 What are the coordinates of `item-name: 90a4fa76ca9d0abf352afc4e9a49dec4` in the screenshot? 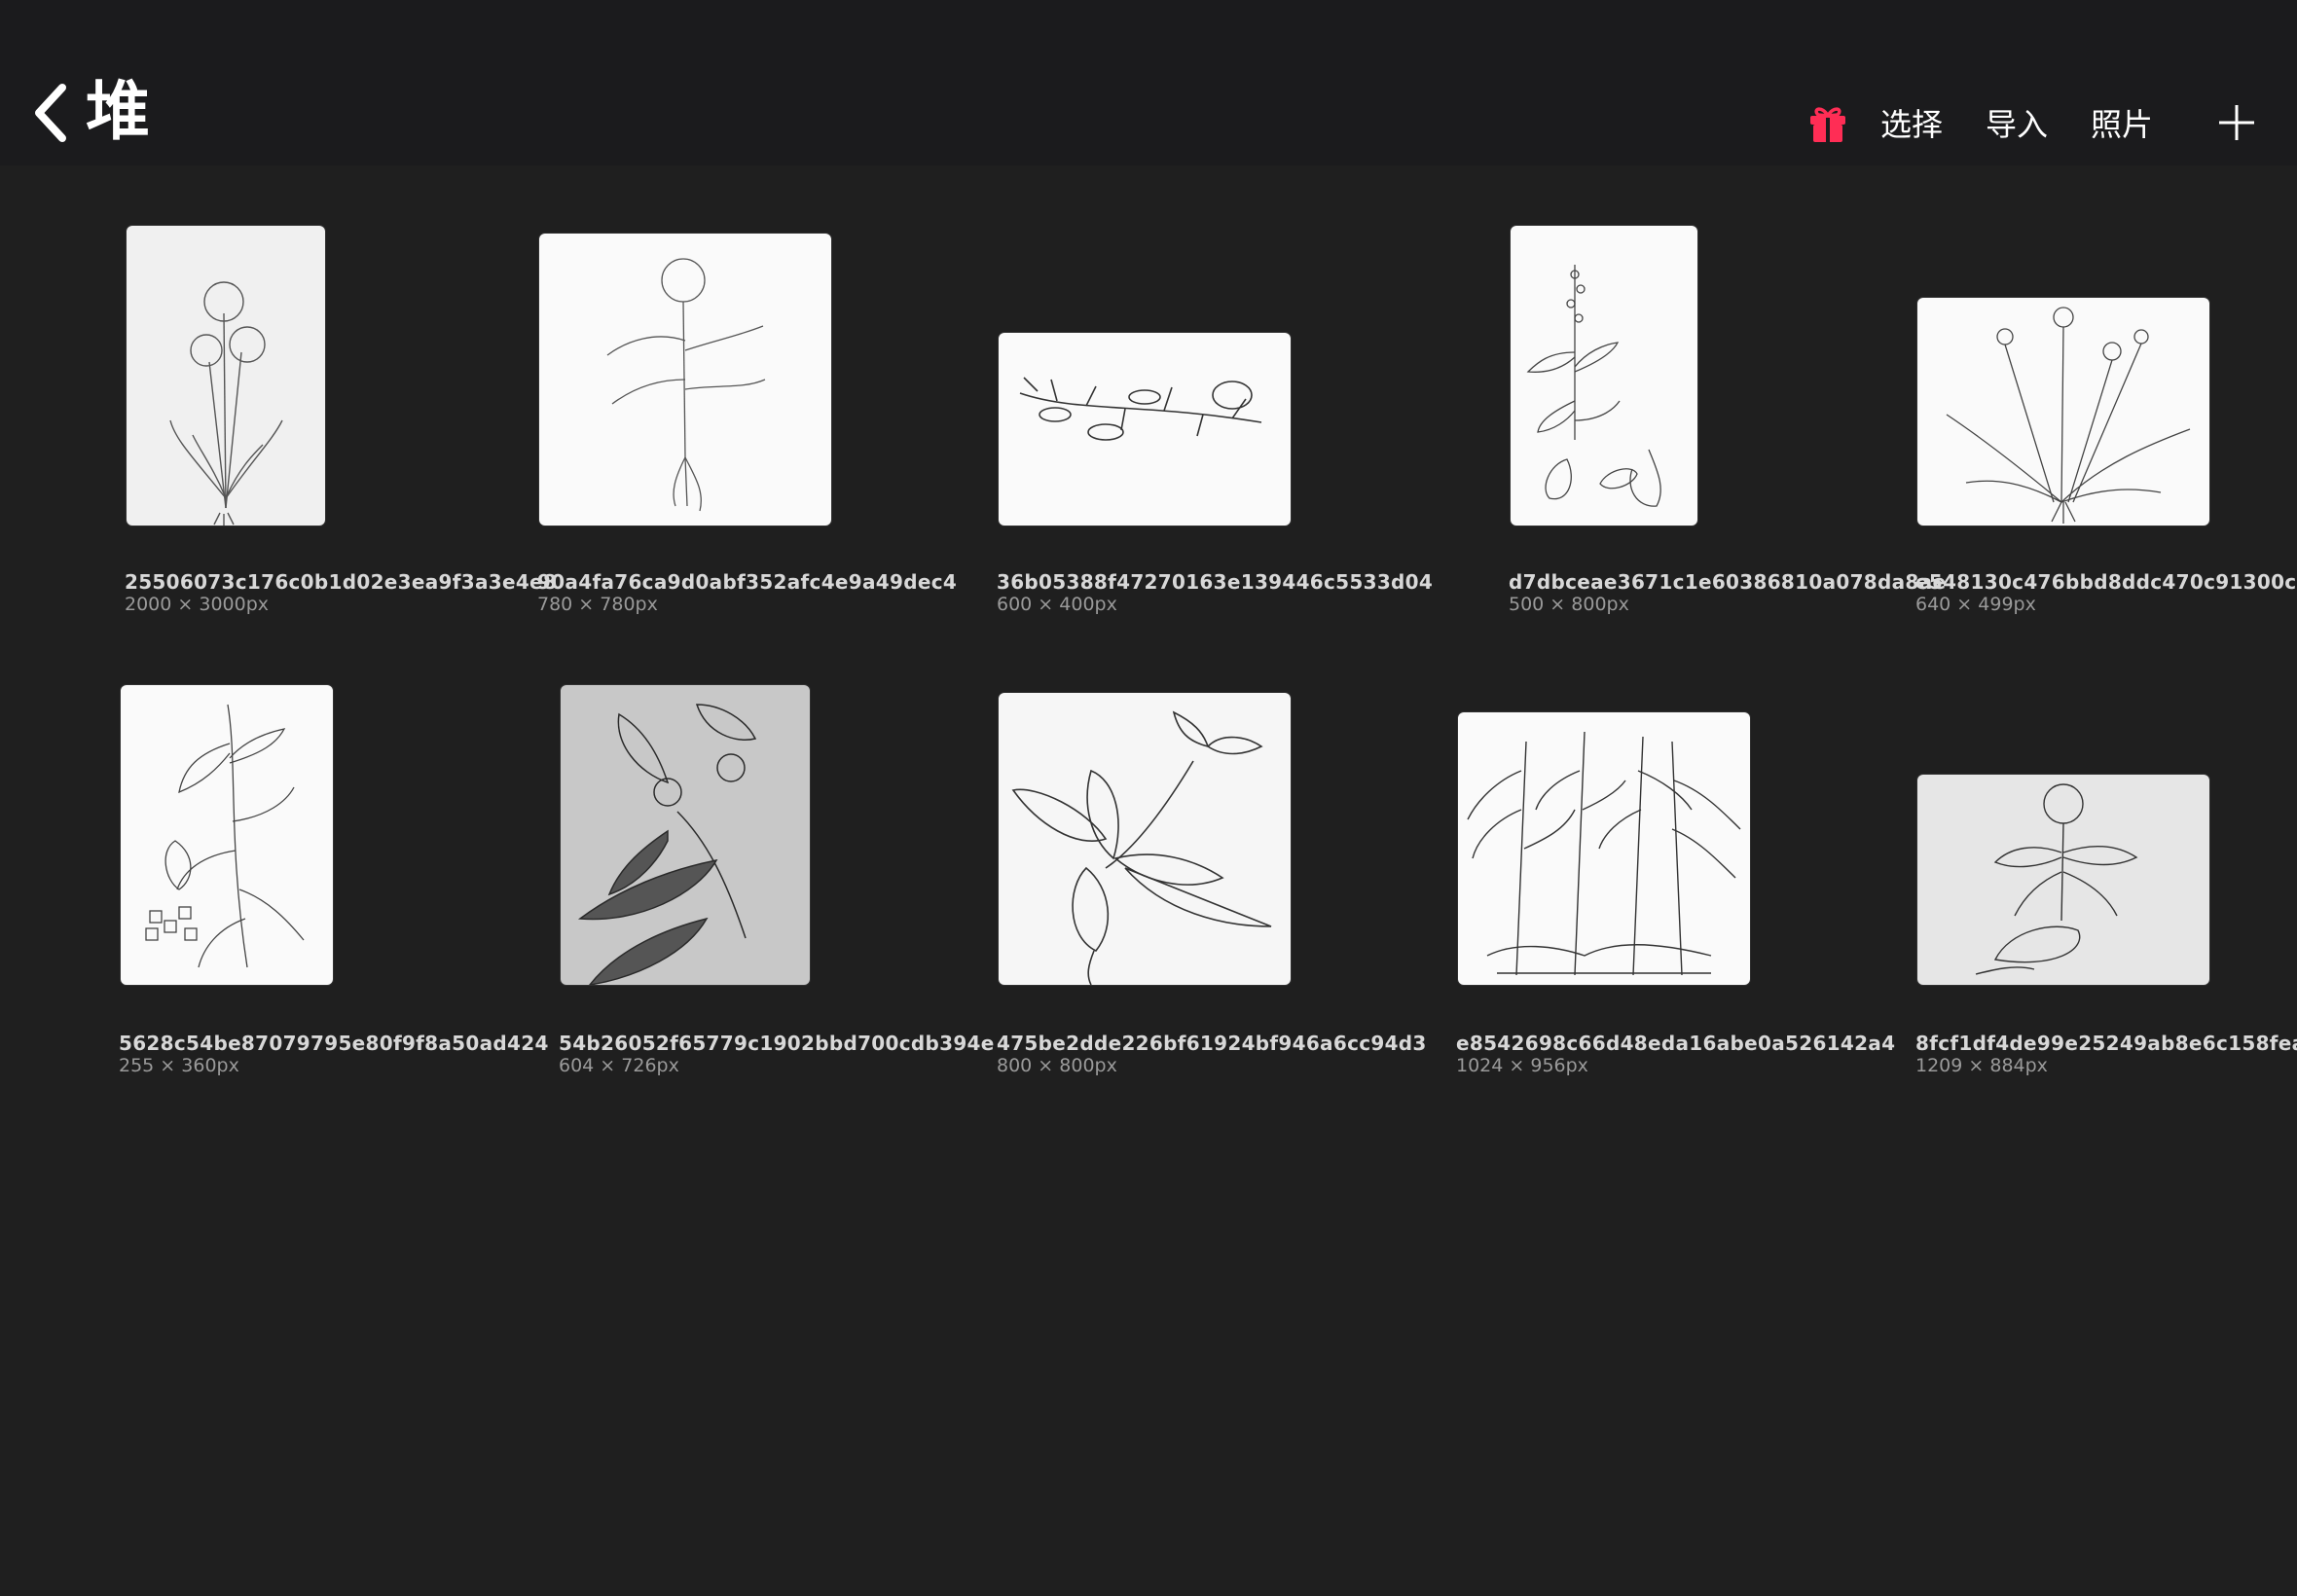 It's located at (747, 582).